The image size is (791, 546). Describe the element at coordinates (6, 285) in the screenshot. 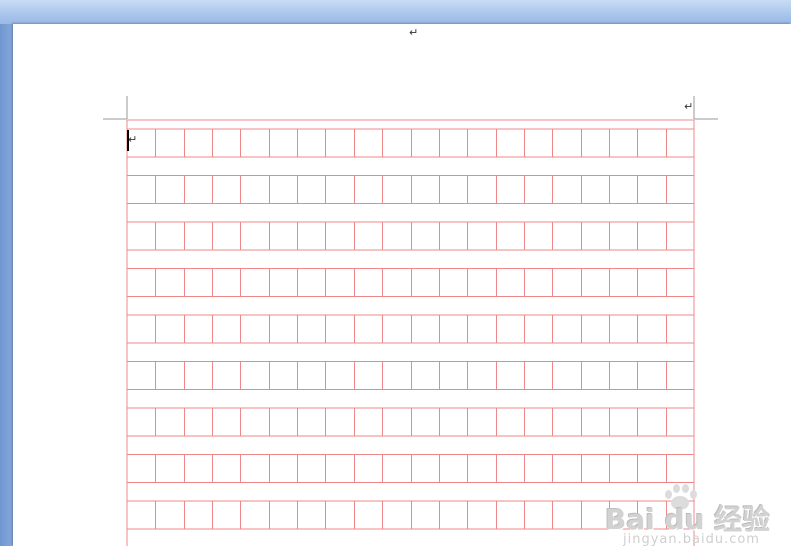

I see `left-workspace-gutter` at that location.